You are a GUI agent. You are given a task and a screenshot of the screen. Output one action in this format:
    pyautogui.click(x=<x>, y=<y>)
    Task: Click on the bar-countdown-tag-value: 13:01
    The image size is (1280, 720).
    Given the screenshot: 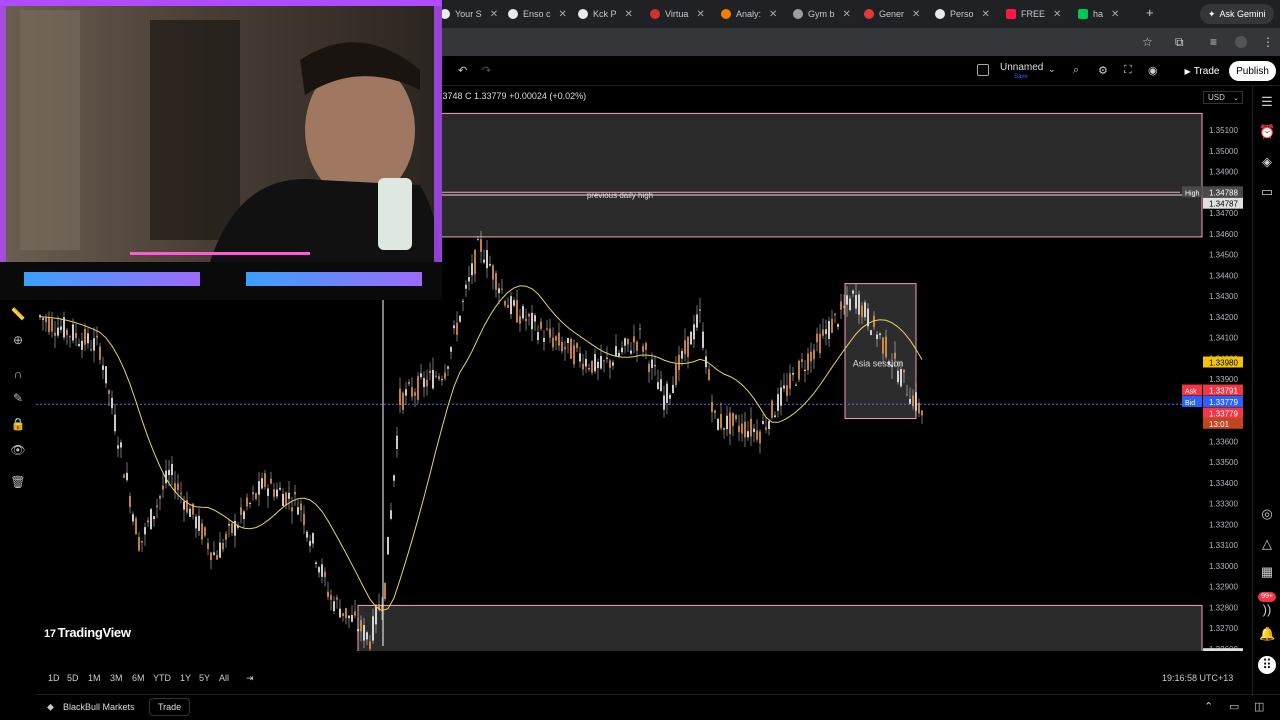 What is the action you would take?
    pyautogui.click(x=1219, y=424)
    